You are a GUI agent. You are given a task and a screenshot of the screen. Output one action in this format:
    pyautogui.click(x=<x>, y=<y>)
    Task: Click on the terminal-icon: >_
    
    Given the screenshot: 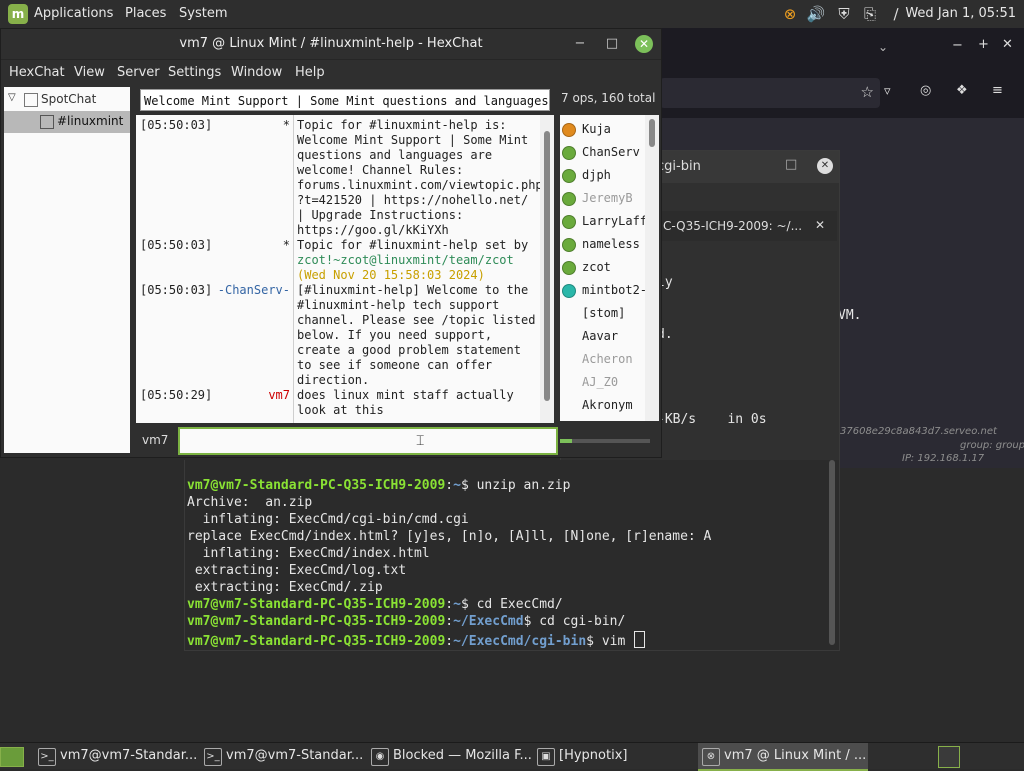 What is the action you would take?
    pyautogui.click(x=213, y=757)
    